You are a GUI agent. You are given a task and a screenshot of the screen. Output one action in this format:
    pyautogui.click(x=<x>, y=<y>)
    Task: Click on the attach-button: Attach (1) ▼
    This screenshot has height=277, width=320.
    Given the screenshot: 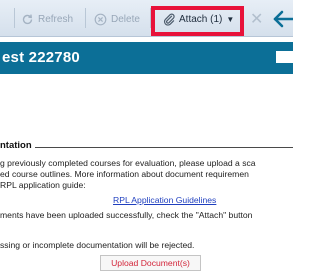 What is the action you would take?
    pyautogui.click(x=198, y=19)
    